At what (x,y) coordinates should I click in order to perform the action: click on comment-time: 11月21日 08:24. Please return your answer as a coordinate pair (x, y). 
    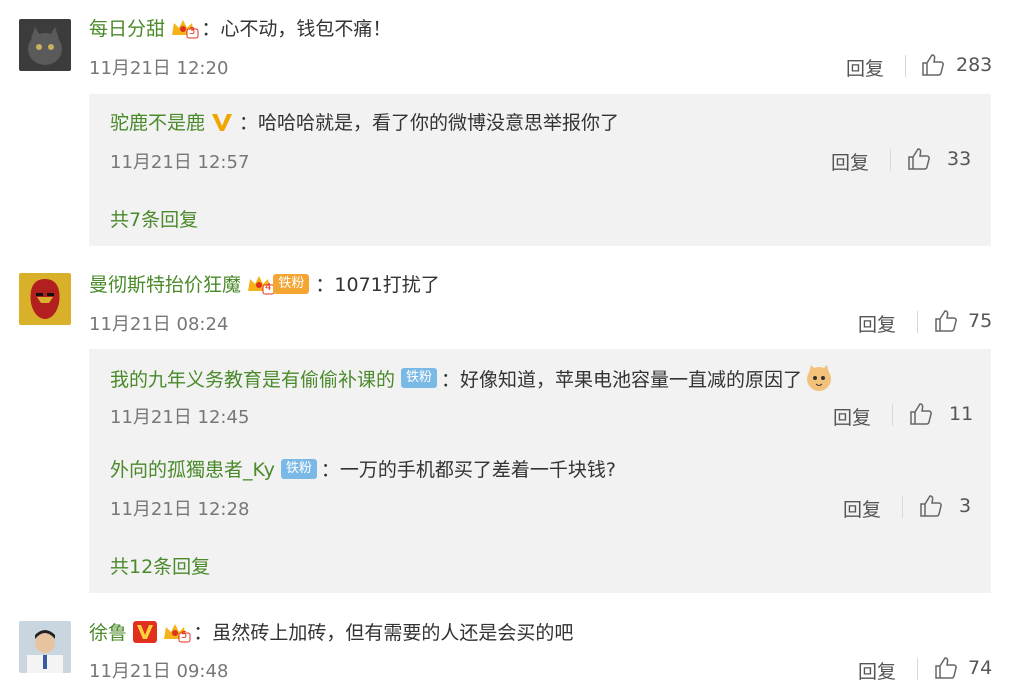
    Looking at the image, I should click on (159, 324).